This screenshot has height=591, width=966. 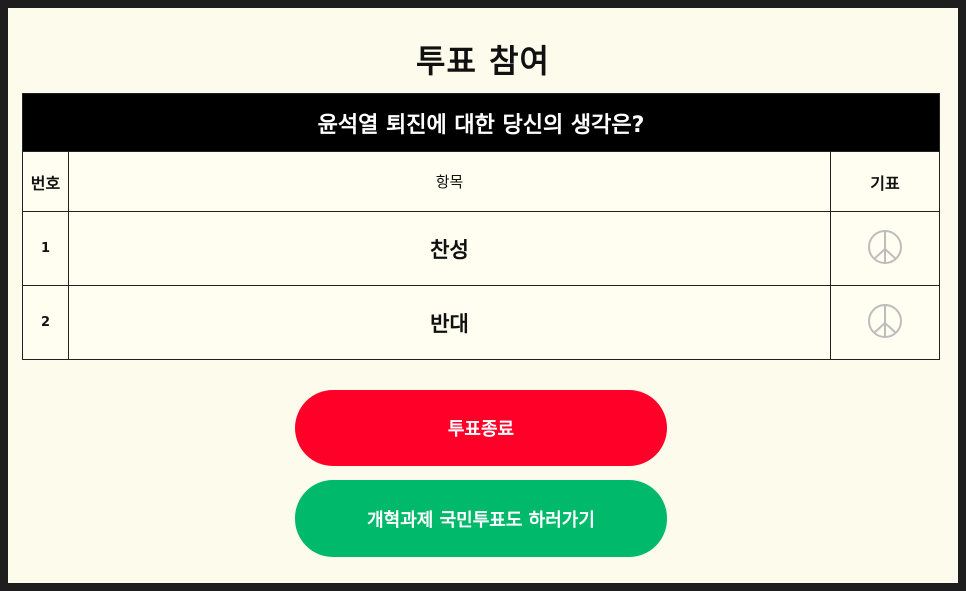 I want to click on column-header-number: 번호, so click(x=45, y=181).